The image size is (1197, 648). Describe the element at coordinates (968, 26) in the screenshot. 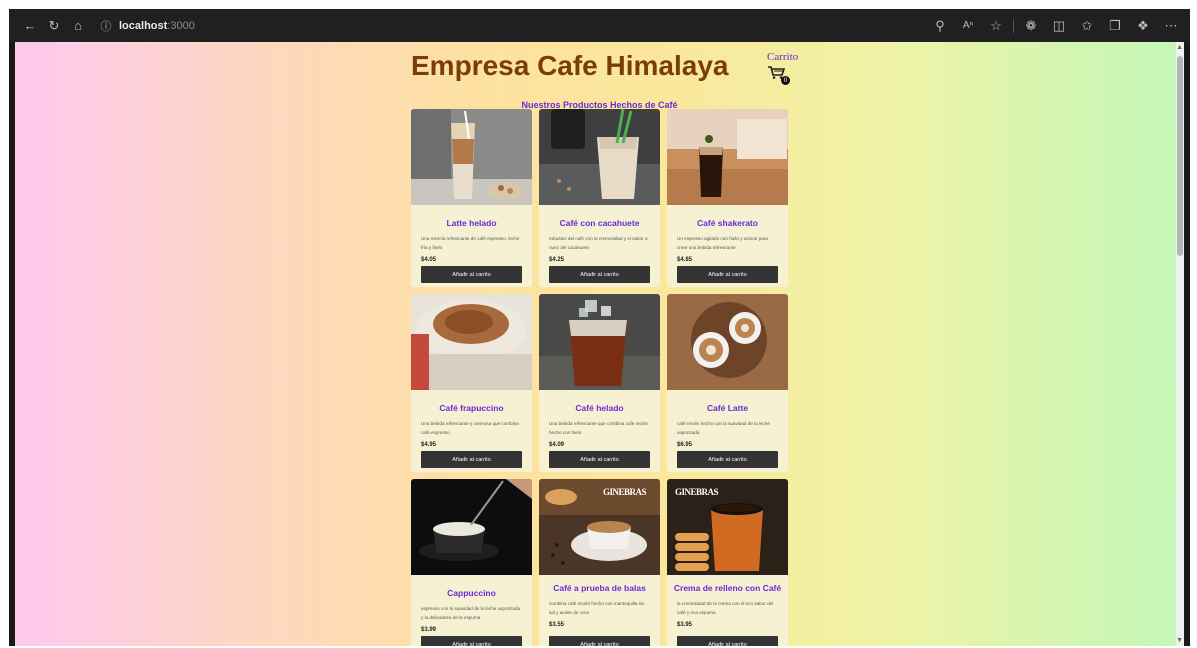

I see `read-aloud-icon: Aⁿ` at that location.